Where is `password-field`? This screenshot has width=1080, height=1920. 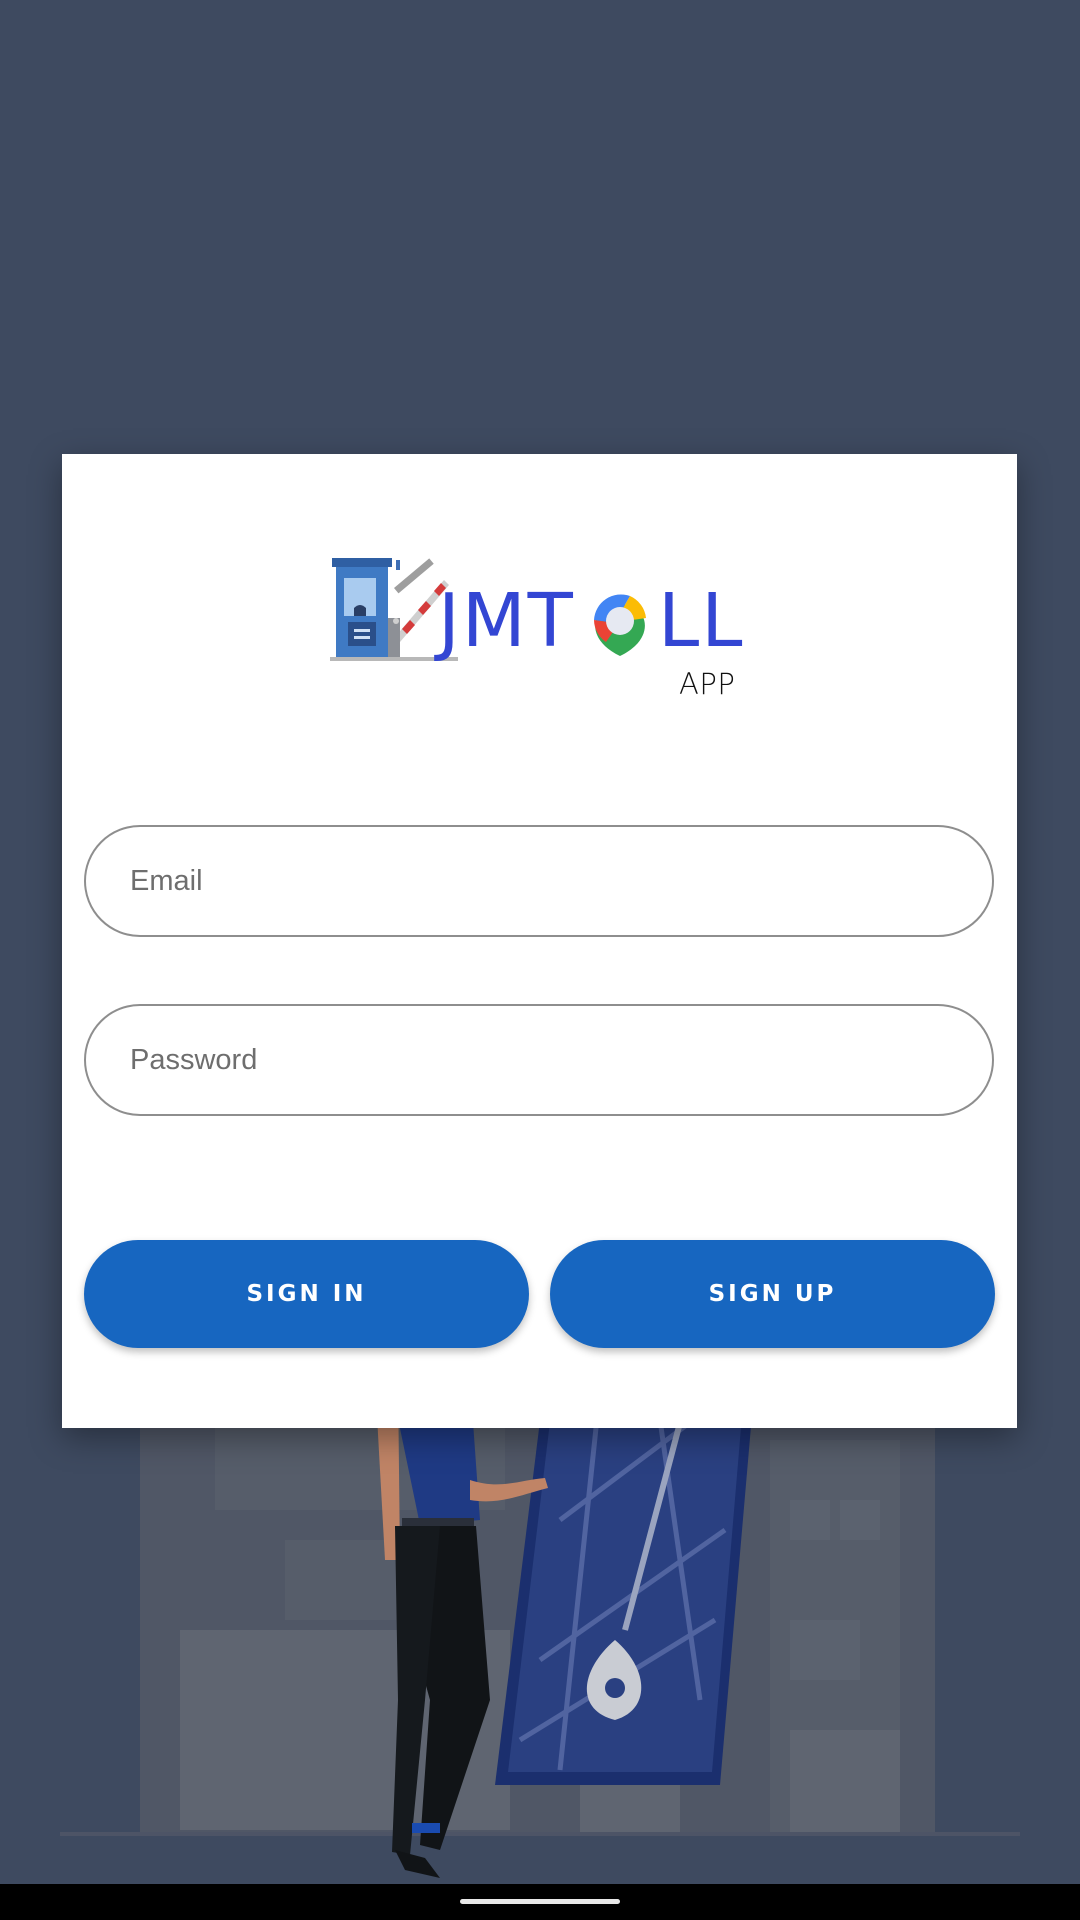 password-field is located at coordinates (539, 1060).